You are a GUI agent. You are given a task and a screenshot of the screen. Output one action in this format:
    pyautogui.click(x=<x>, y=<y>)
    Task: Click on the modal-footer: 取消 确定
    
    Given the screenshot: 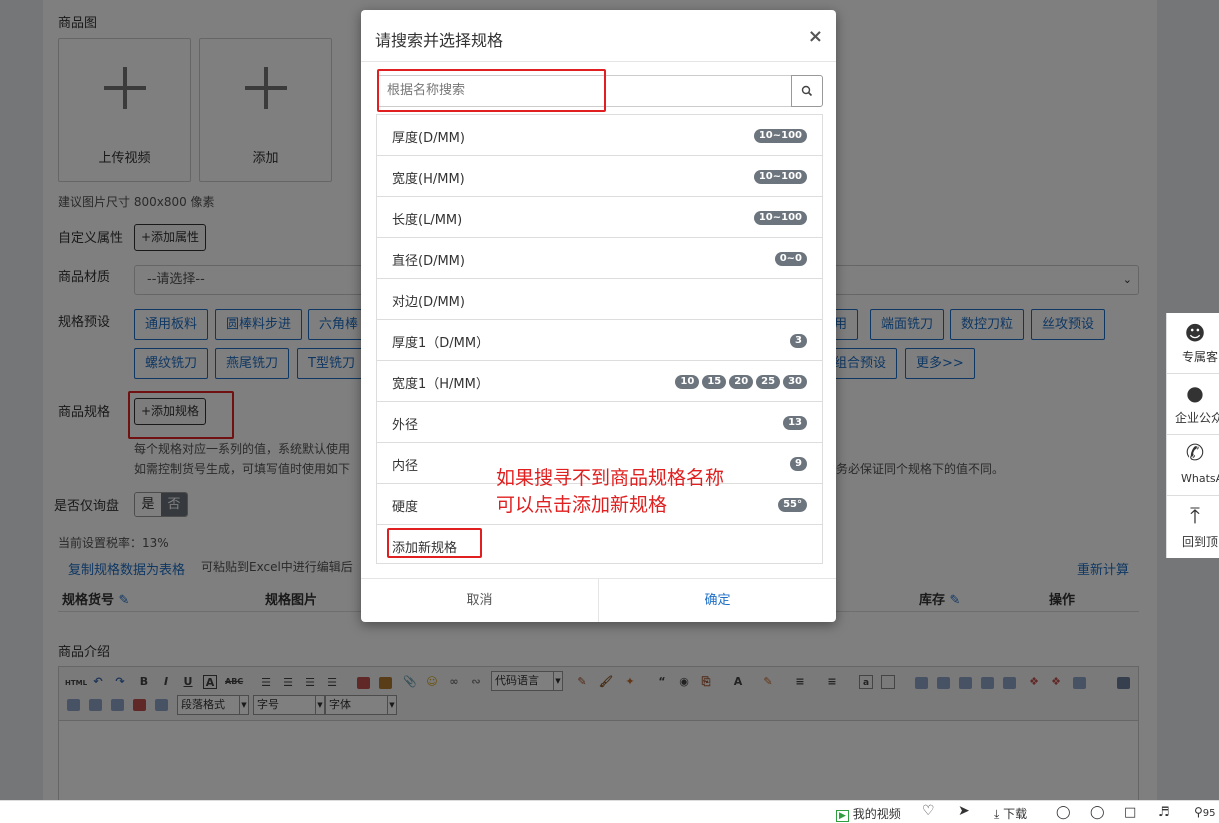 What is the action you would take?
    pyautogui.click(x=598, y=600)
    